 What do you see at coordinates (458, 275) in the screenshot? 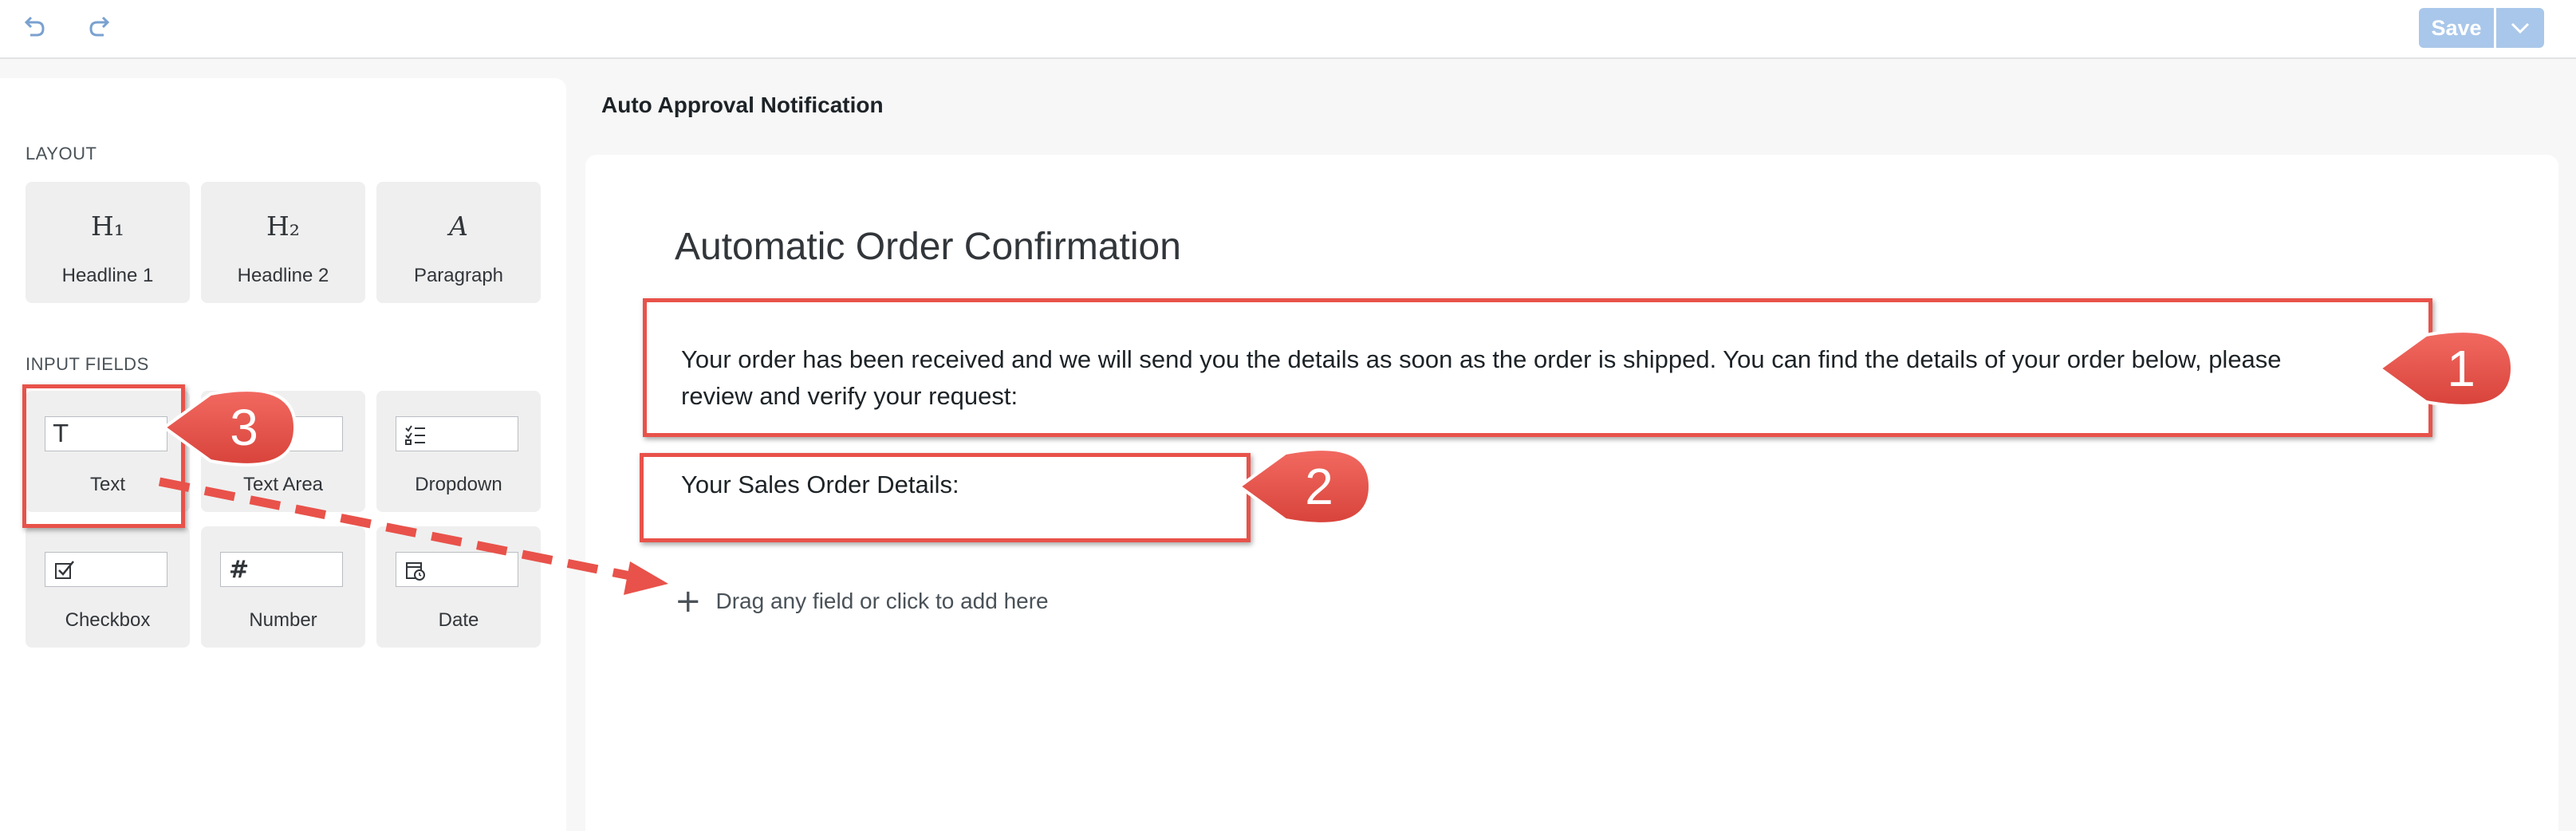
I see `tile-label: Paragraph` at bounding box center [458, 275].